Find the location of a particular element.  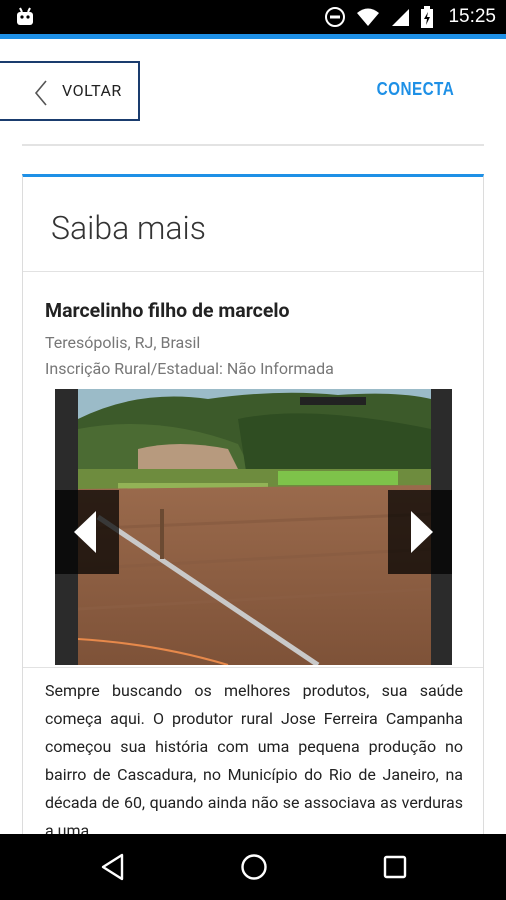

farm-registration: Inscrição Rural/Estadual: Não Informada is located at coordinates (189, 368).